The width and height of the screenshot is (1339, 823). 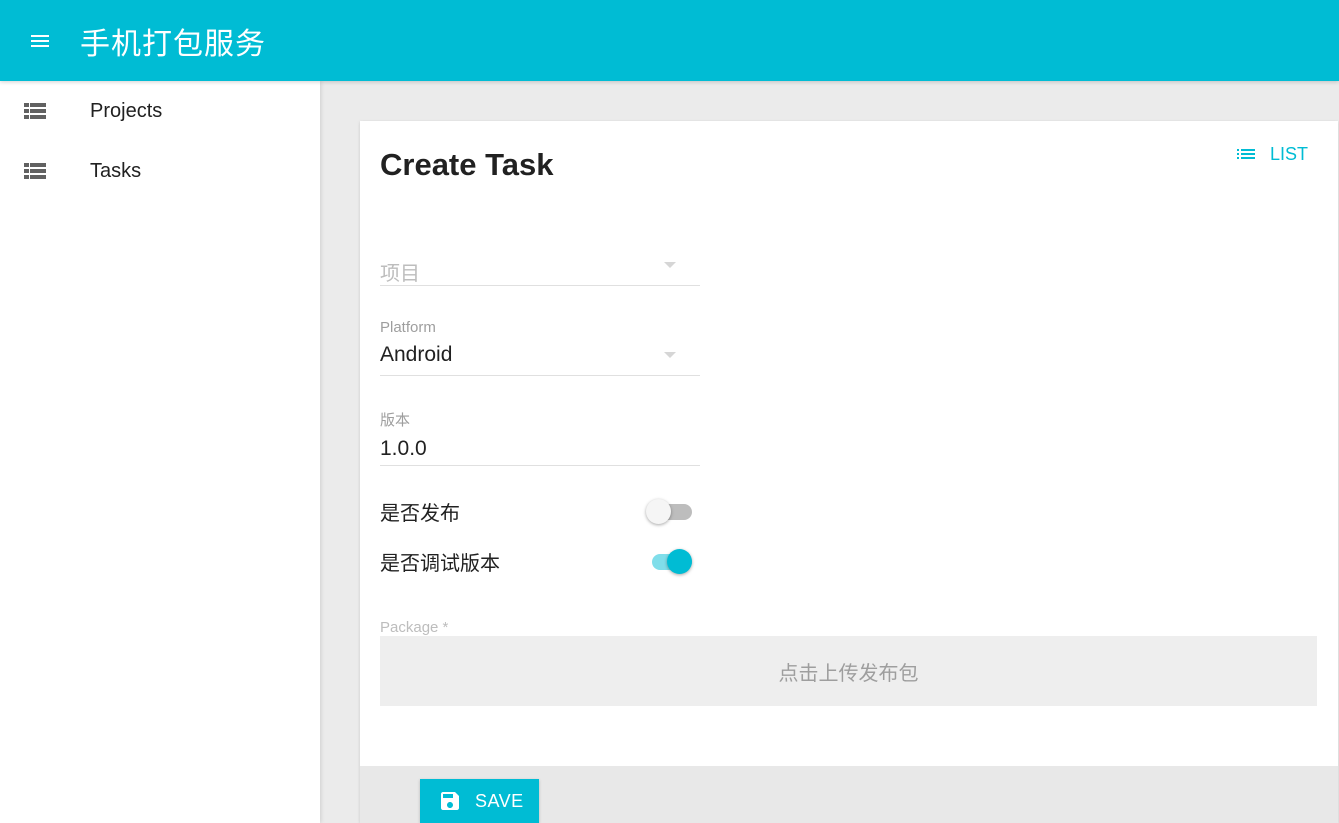 I want to click on save-button: SAVE, so click(x=479, y=801).